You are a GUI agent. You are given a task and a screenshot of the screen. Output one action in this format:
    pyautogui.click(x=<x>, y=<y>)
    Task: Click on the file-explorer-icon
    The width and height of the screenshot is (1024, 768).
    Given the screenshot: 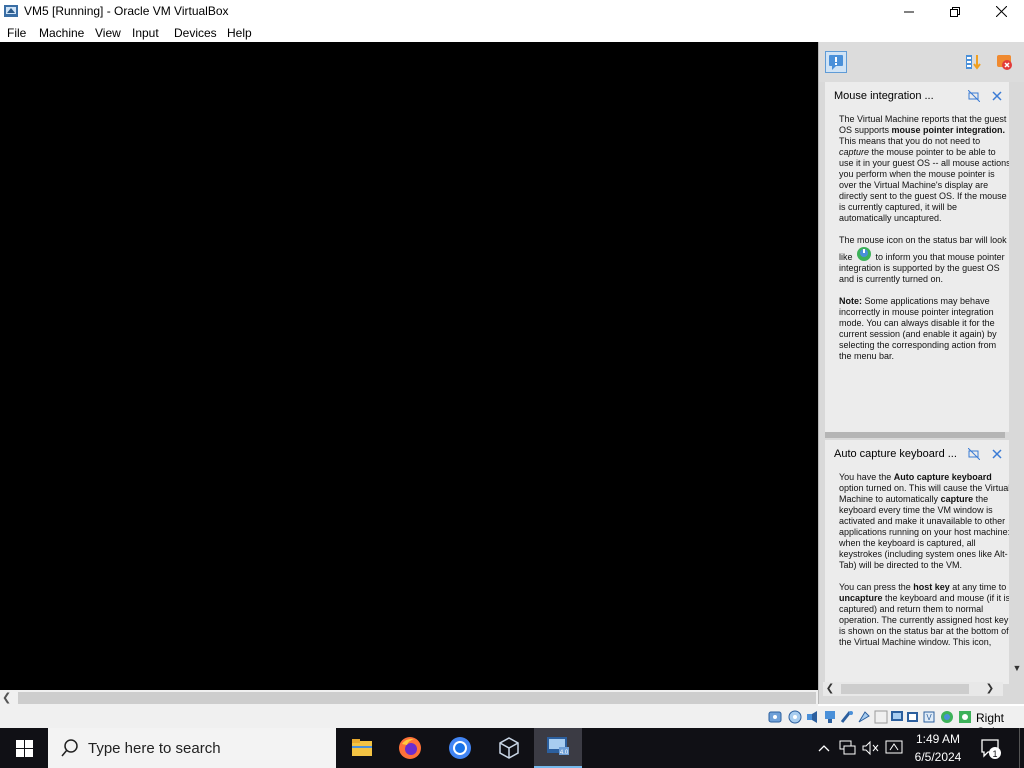 What is the action you would take?
    pyautogui.click(x=362, y=747)
    